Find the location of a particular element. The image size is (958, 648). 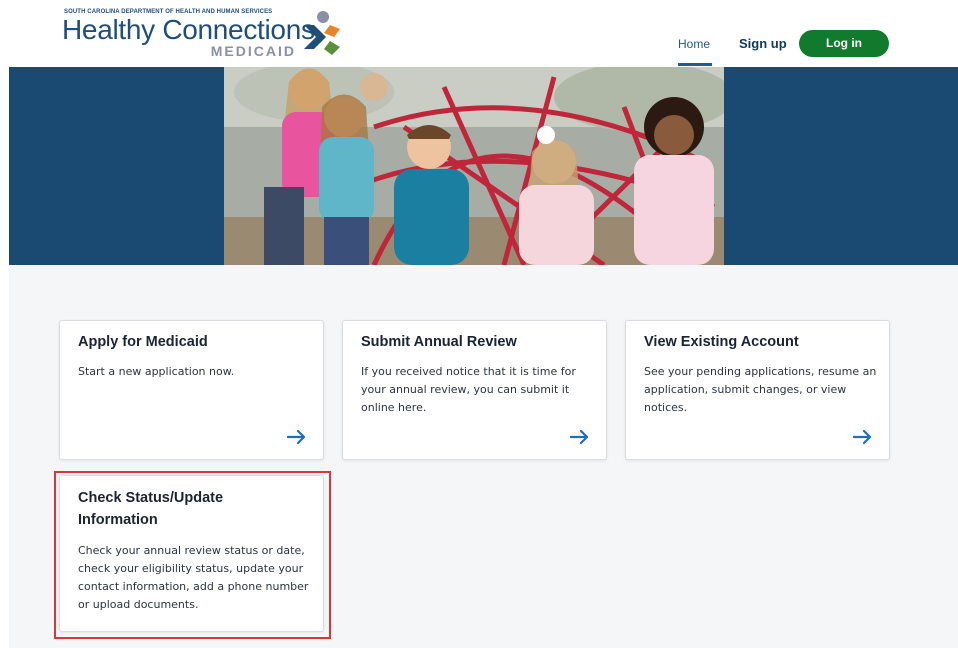

card-description: Start a new application now. is located at coordinates (195, 372).